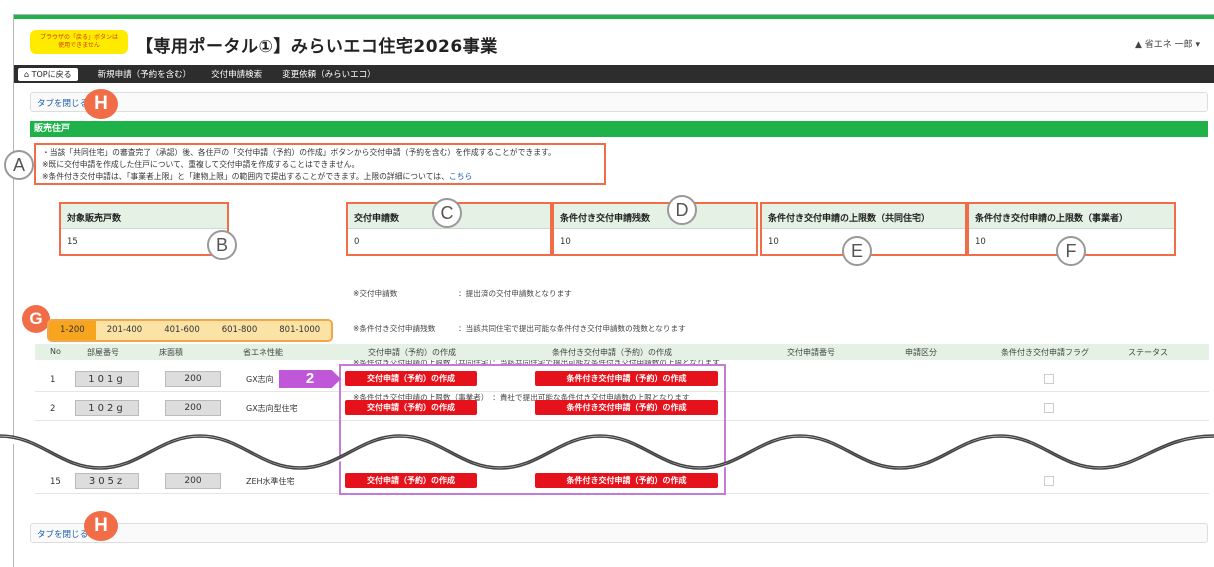 The image size is (1214, 567). Describe the element at coordinates (19, 165) in the screenshot. I see `annotation-a: A` at that location.